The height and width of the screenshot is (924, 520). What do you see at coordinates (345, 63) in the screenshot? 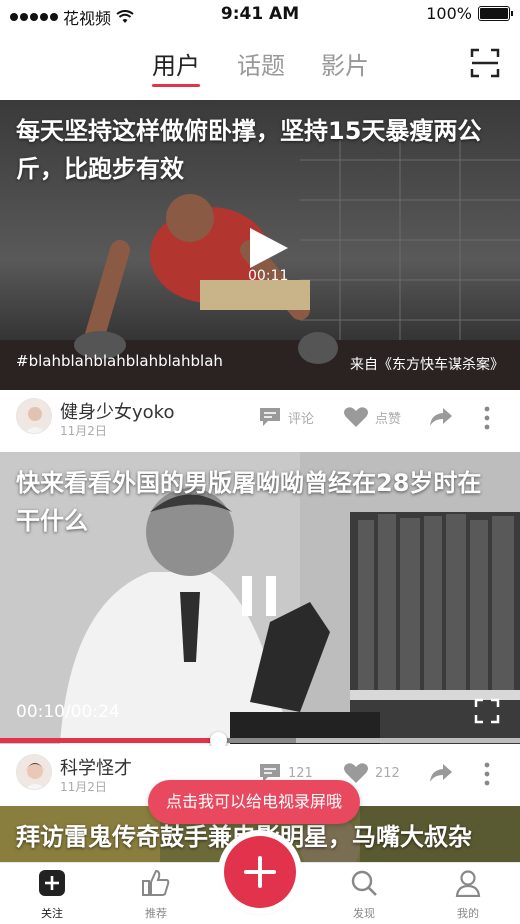
I see `tab-movies: 影片` at bounding box center [345, 63].